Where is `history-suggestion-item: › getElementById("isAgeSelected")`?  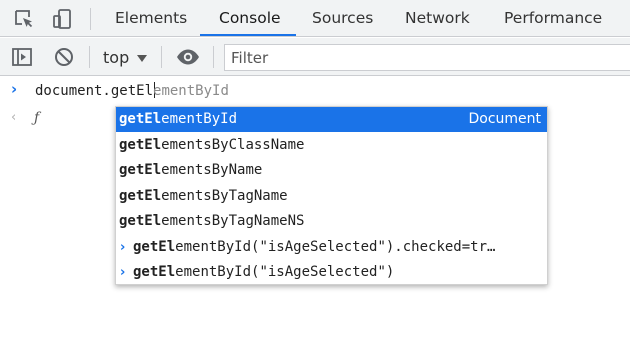 history-suggestion-item: › getElementById("isAgeSelected") is located at coordinates (331, 272).